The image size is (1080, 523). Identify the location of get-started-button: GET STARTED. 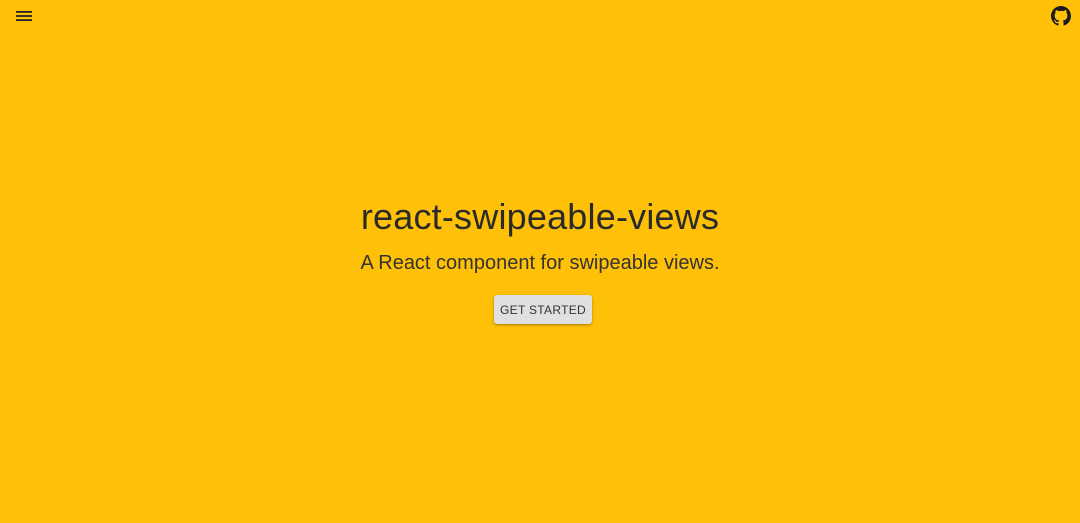
(543, 309).